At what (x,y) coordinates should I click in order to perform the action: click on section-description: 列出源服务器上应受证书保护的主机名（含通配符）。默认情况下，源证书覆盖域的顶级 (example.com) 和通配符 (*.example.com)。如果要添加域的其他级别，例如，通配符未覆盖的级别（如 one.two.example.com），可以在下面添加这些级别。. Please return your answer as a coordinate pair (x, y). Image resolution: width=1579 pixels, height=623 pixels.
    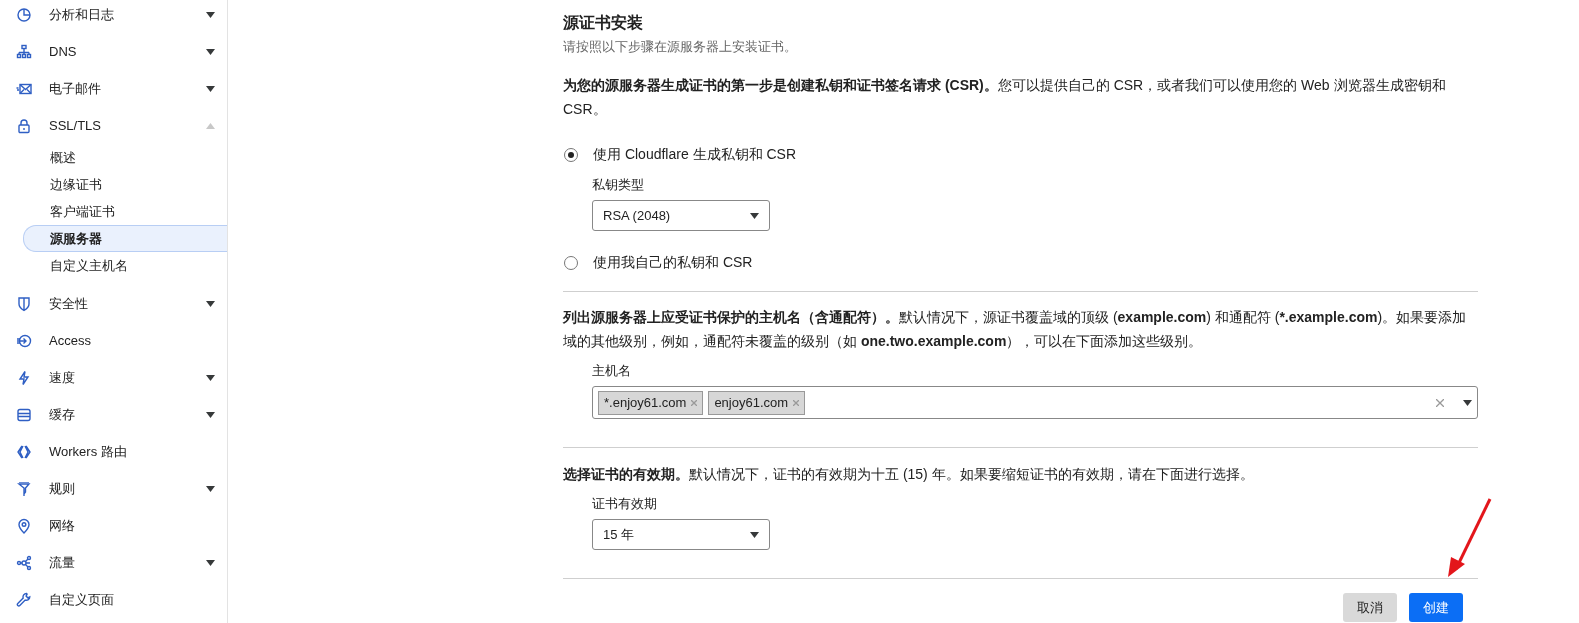
    Looking at the image, I should click on (1015, 329).